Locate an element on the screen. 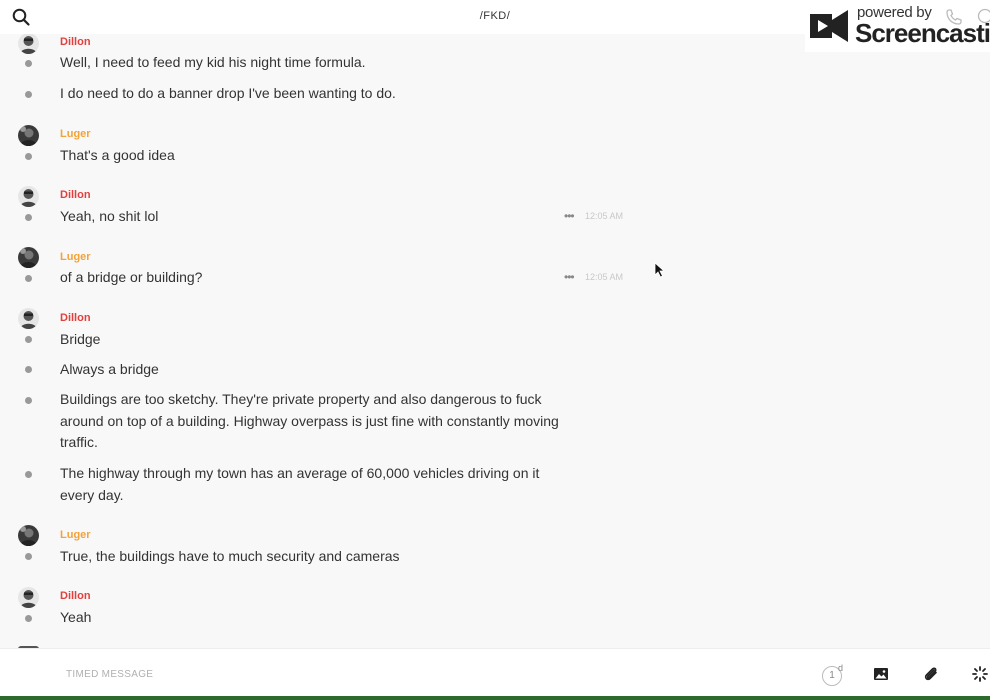 The width and height of the screenshot is (990, 700). message-text: Yeah, no shit lol is located at coordinates (109, 216).